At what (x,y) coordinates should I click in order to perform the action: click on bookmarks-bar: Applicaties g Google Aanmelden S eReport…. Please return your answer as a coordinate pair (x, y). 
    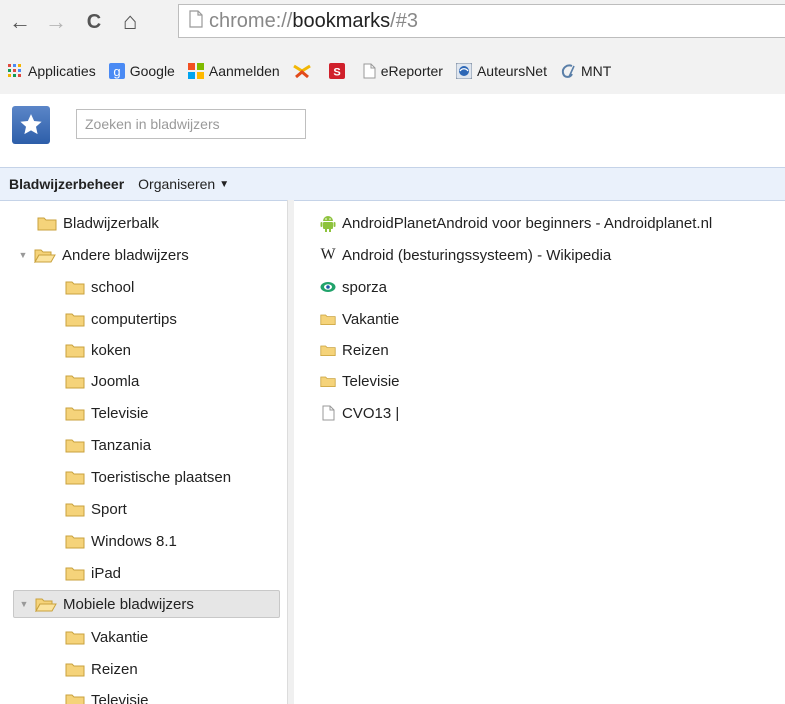
    Looking at the image, I should click on (392, 71).